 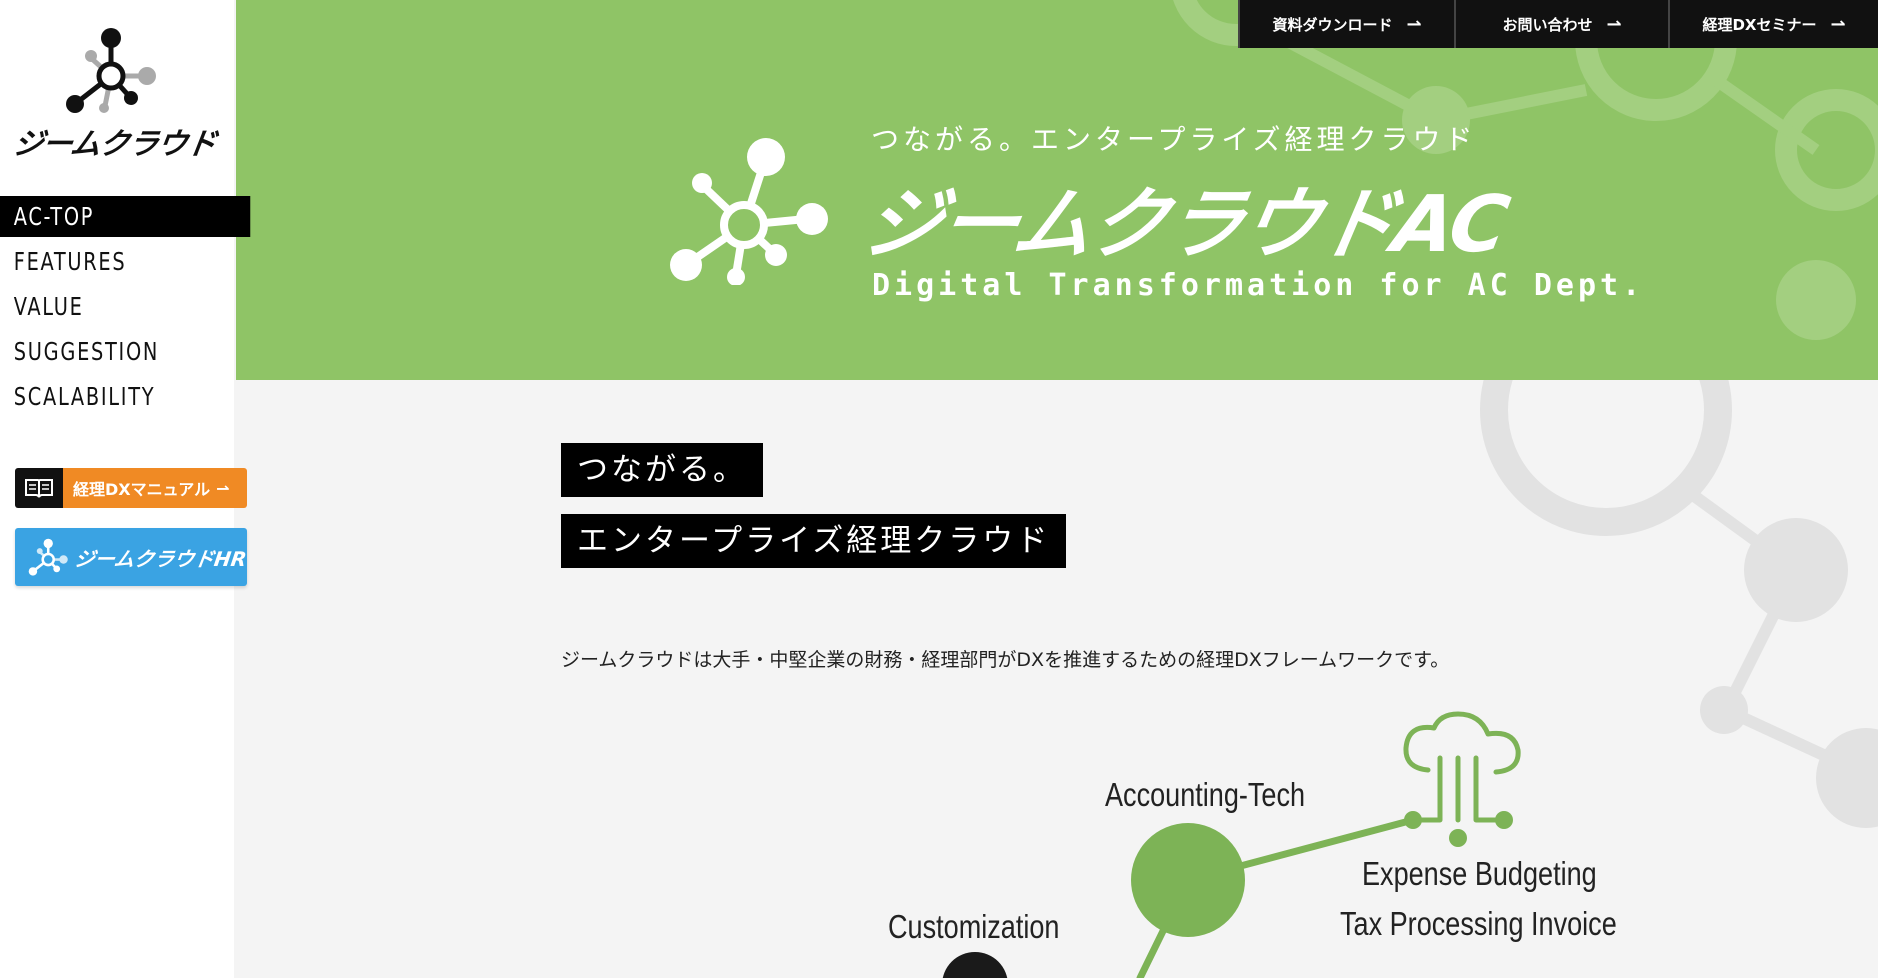 What do you see at coordinates (662, 470) in the screenshot?
I see `heading-line-1: つながる。` at bounding box center [662, 470].